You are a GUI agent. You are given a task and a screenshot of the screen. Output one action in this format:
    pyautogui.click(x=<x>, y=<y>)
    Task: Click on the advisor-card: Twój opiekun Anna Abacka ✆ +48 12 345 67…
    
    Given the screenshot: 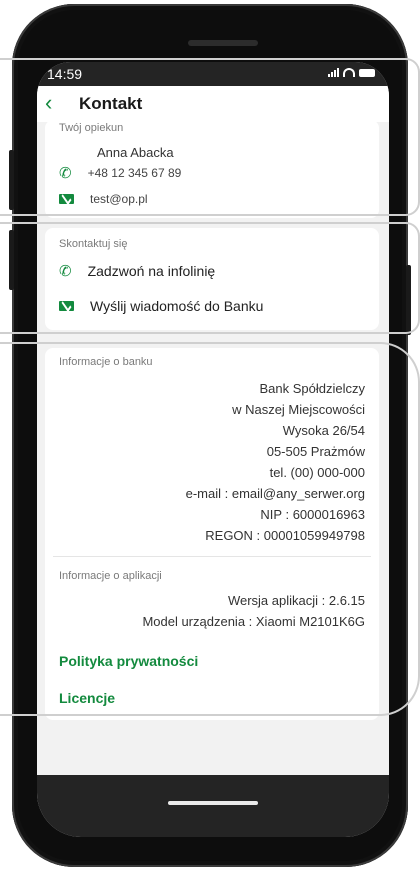 What is the action you would take?
    pyautogui.click(x=212, y=169)
    